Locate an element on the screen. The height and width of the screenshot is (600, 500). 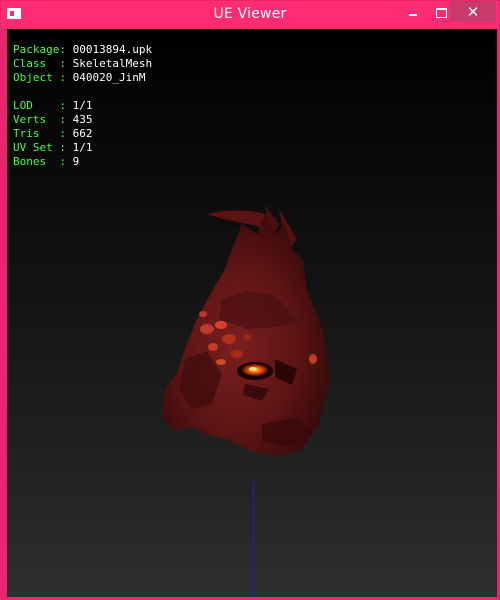
minimize-icon is located at coordinates (413, 15).